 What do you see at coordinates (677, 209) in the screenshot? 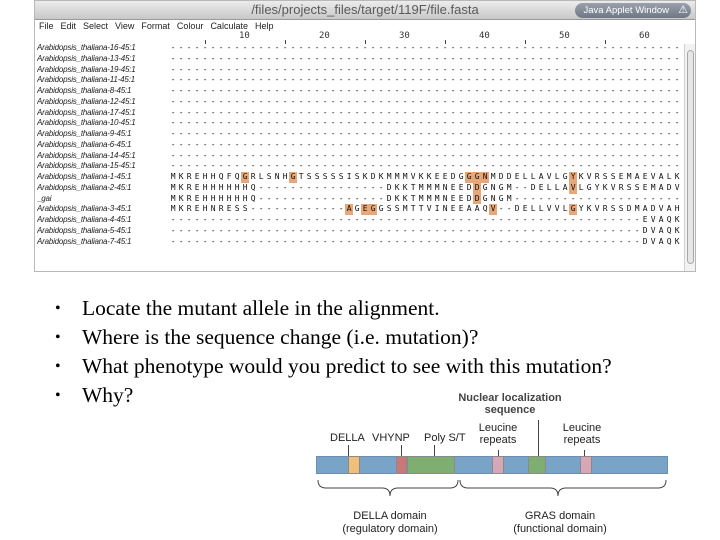
I see `residue: H` at bounding box center [677, 209].